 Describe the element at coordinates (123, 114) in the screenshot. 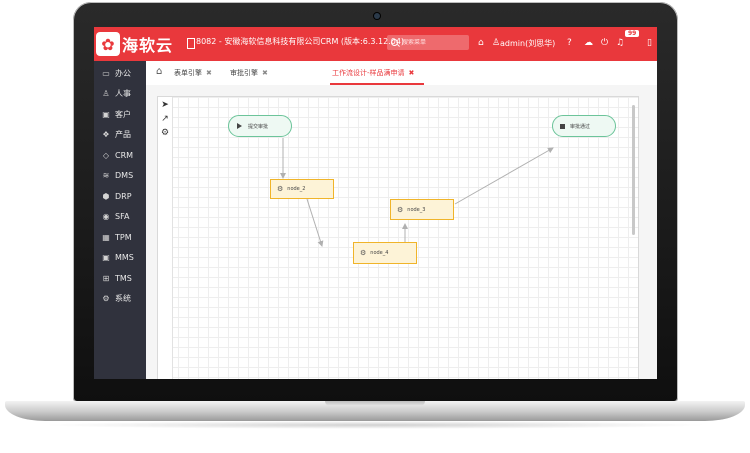

I see `sidebar-item-label: 客户` at that location.